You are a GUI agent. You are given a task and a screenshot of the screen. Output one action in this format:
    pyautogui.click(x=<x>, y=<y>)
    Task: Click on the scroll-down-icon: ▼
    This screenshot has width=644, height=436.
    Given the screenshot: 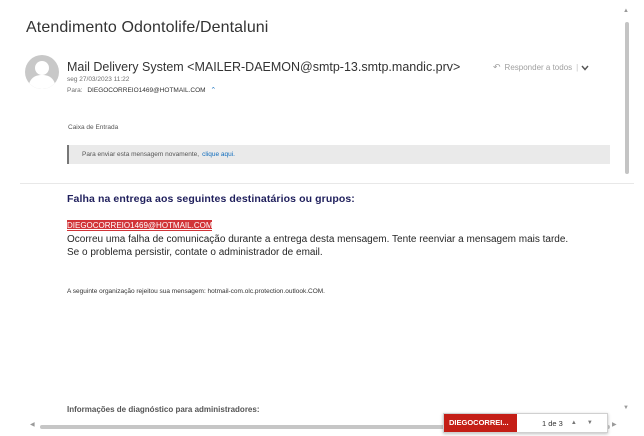 What is the action you would take?
    pyautogui.click(x=626, y=408)
    